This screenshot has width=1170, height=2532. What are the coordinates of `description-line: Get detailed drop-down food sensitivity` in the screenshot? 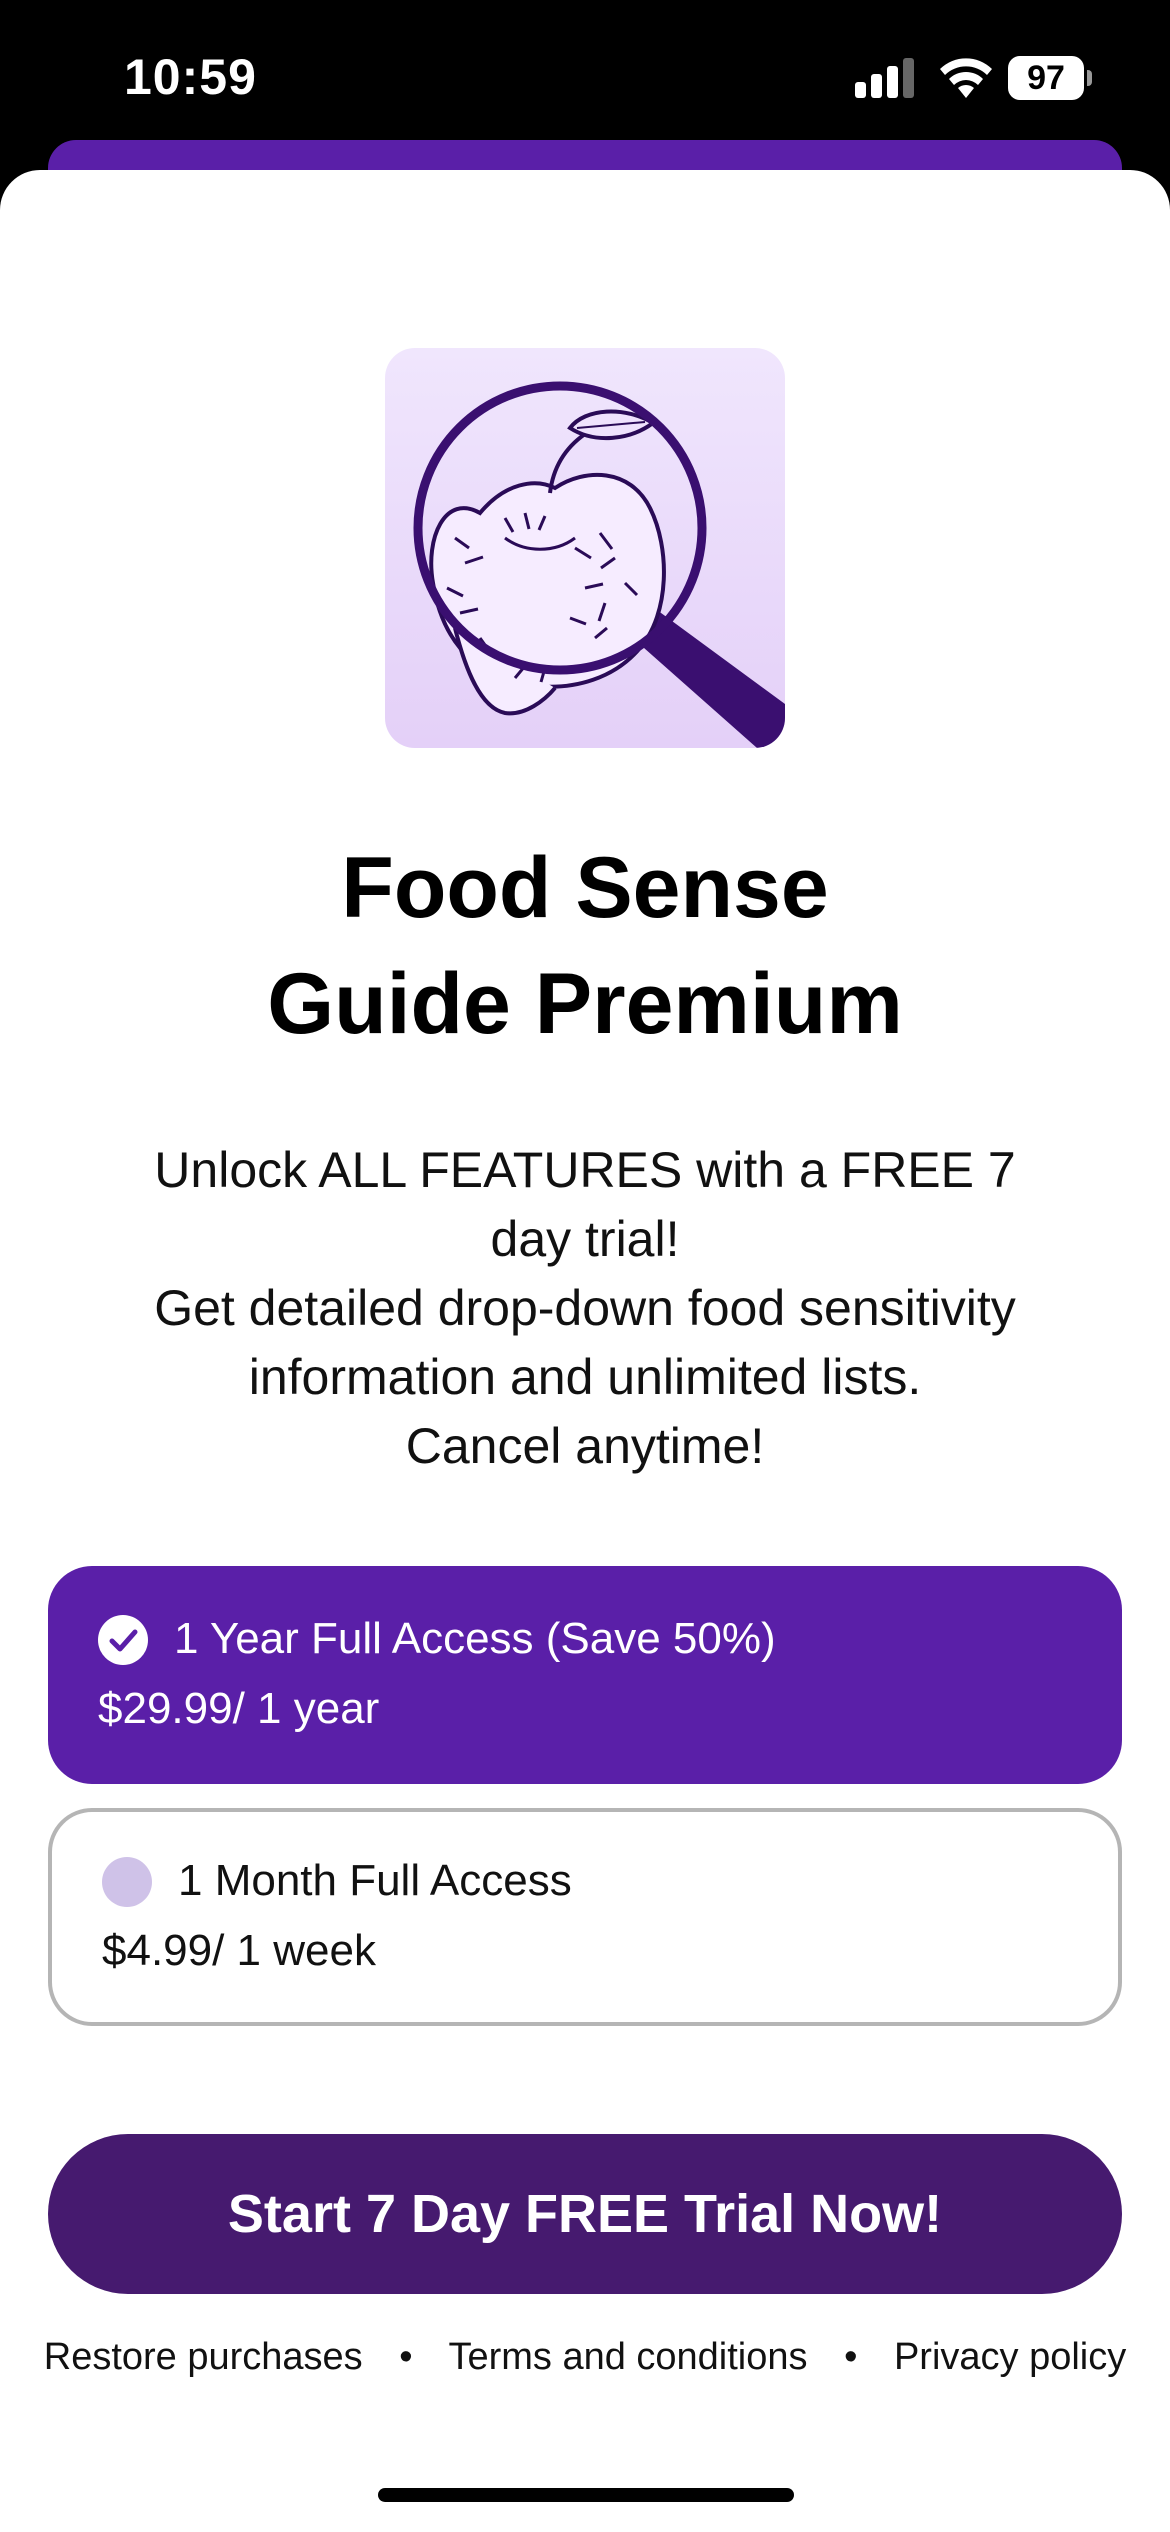 It's located at (585, 1308).